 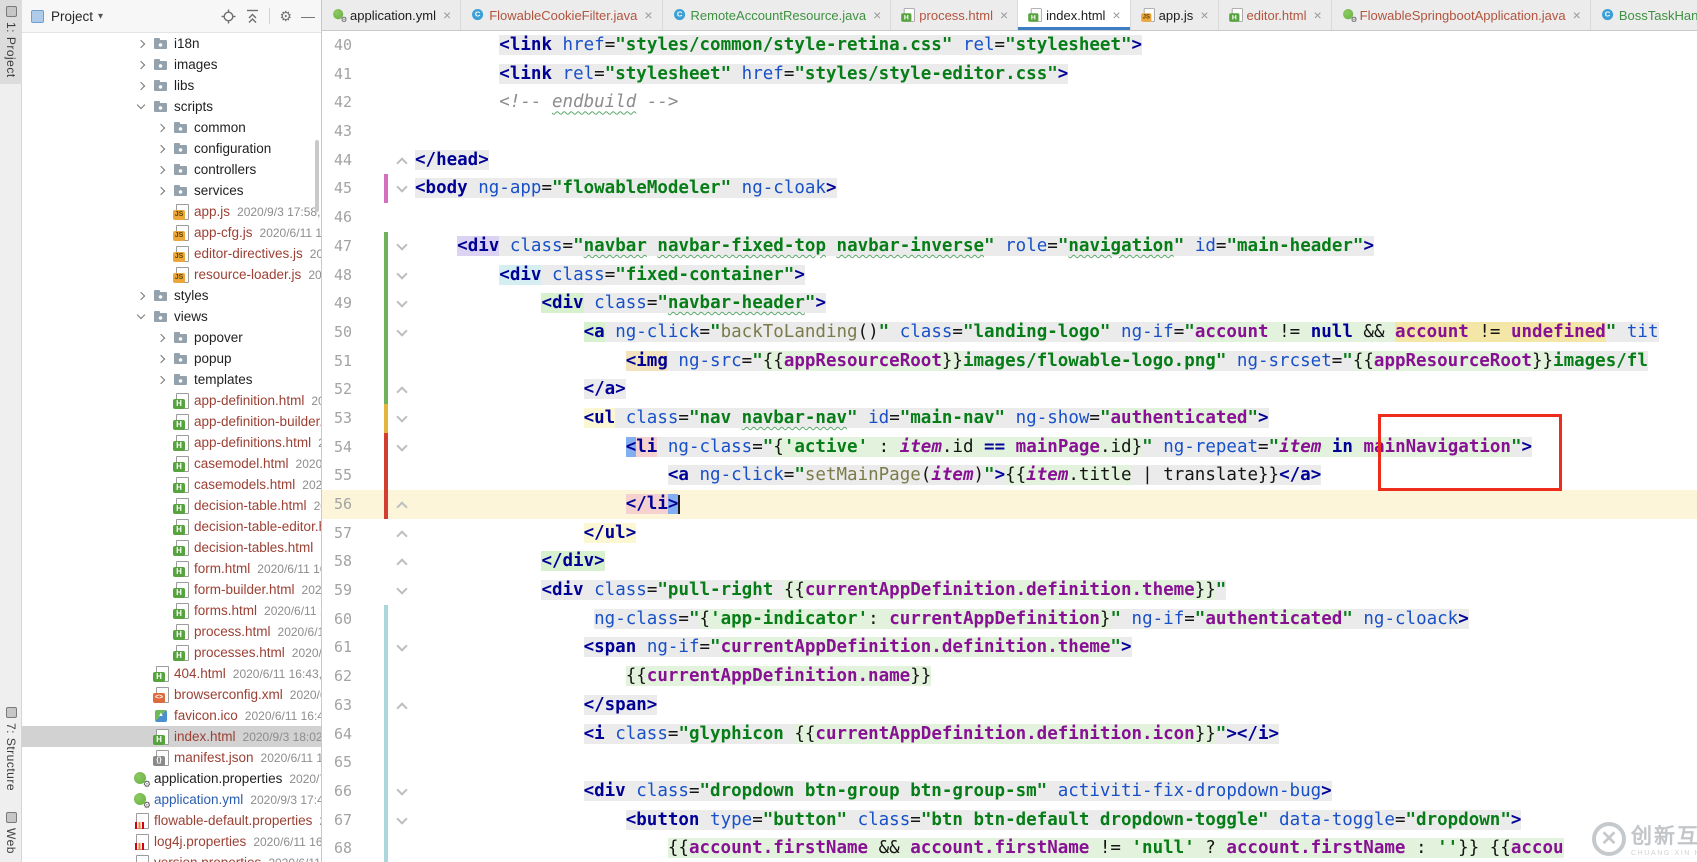 What do you see at coordinates (171, 652) in the screenshot?
I see `tree-item-processes.html: Hprocesses.html 2020/6/` at bounding box center [171, 652].